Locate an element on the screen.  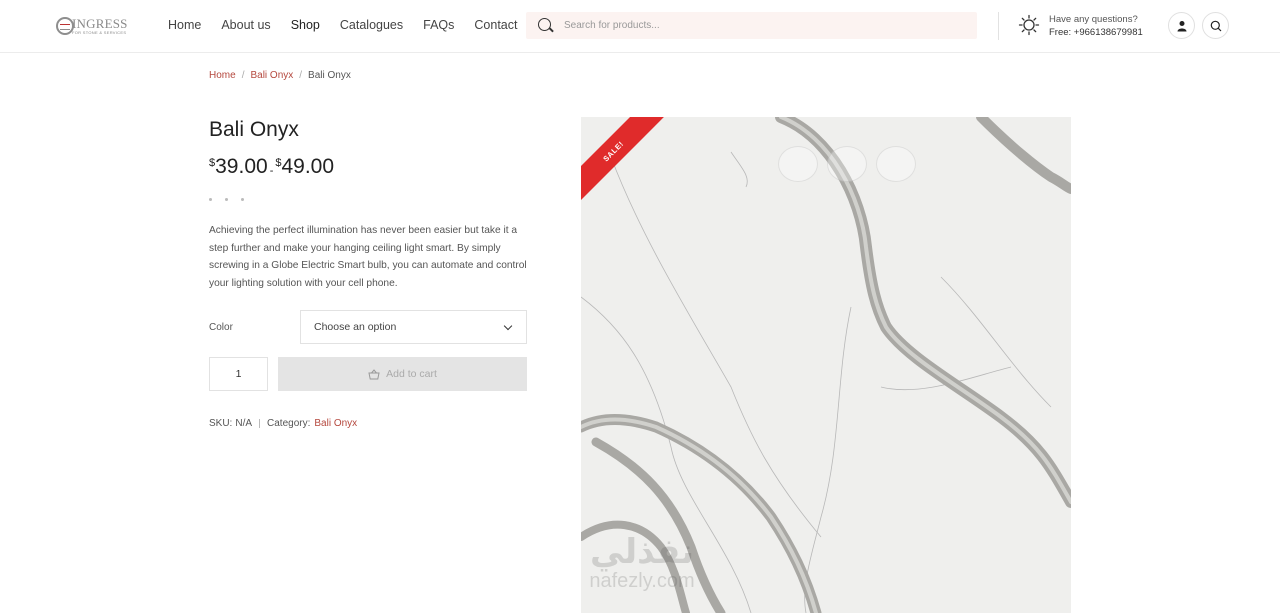
product-price: $ 39.00 - $ 49.00 is located at coordinates (271, 167).